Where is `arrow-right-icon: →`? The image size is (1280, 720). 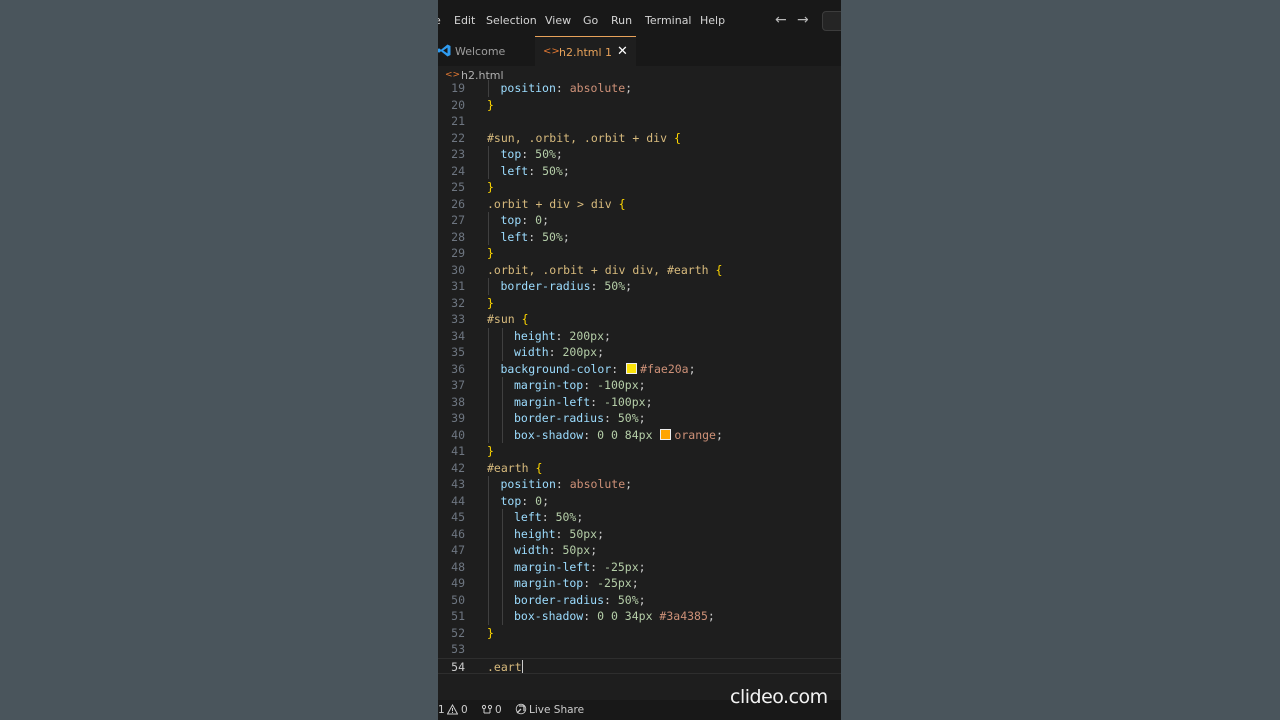
arrow-right-icon: → is located at coordinates (803, 20).